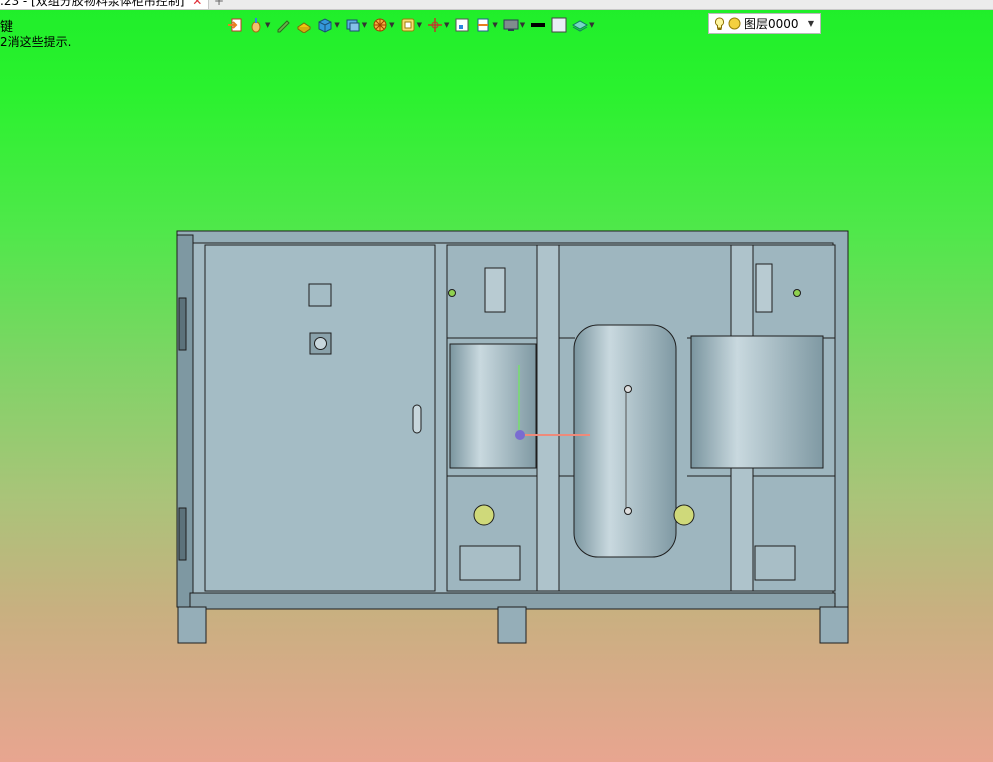 The width and height of the screenshot is (993, 762). What do you see at coordinates (320, 343) in the screenshot?
I see `switch-knob` at bounding box center [320, 343].